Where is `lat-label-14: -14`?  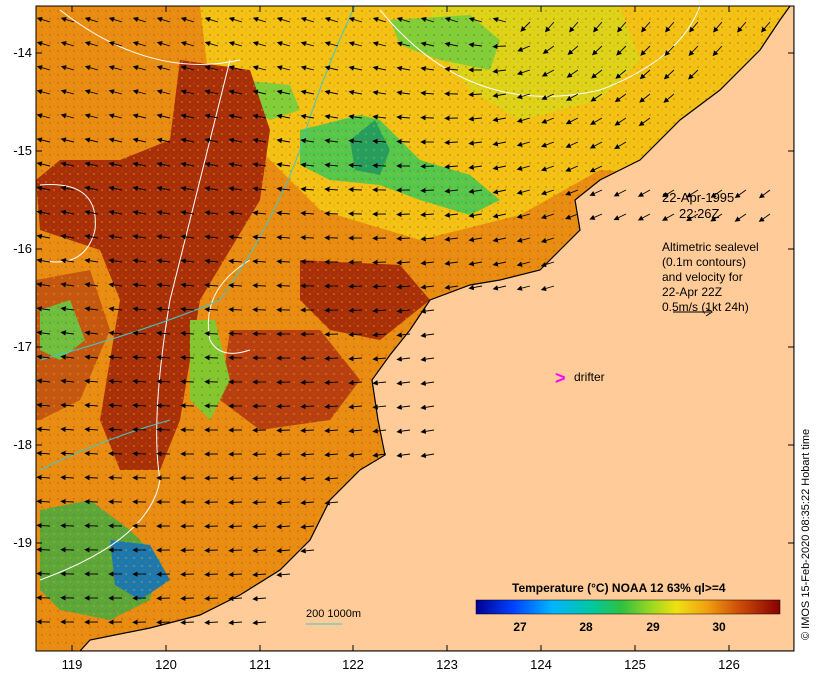
lat-label-14: -14 is located at coordinates (22, 52).